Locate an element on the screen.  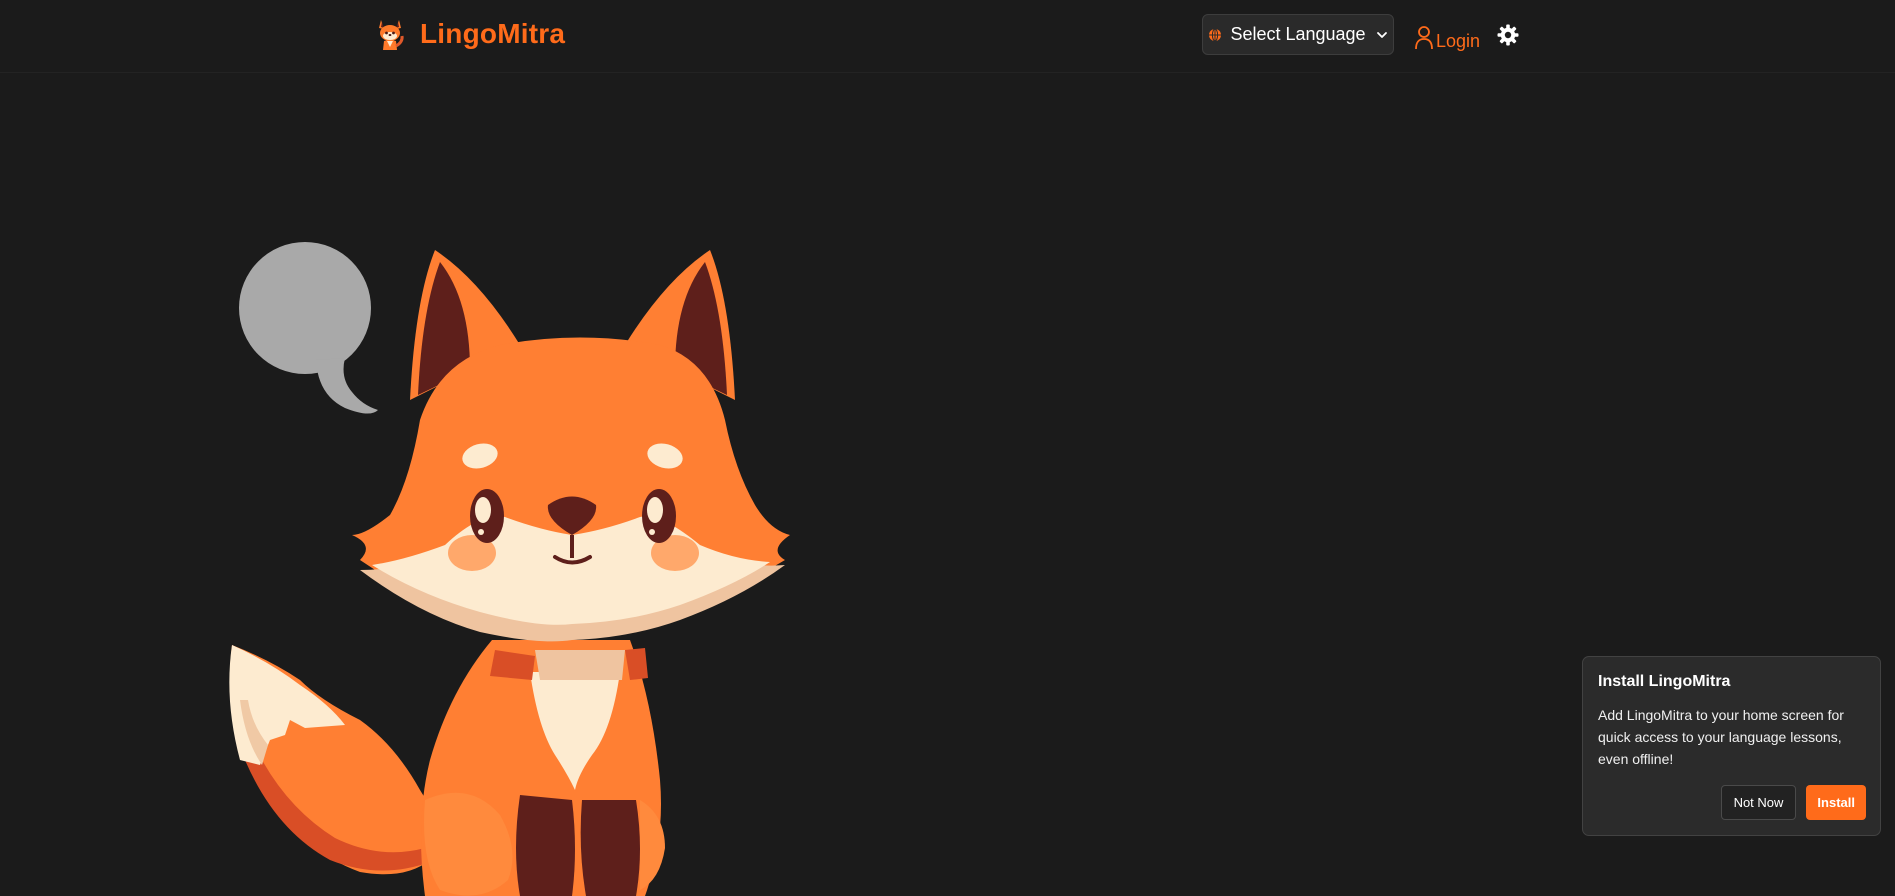
language-select-label: Select Language is located at coordinates (1298, 34).